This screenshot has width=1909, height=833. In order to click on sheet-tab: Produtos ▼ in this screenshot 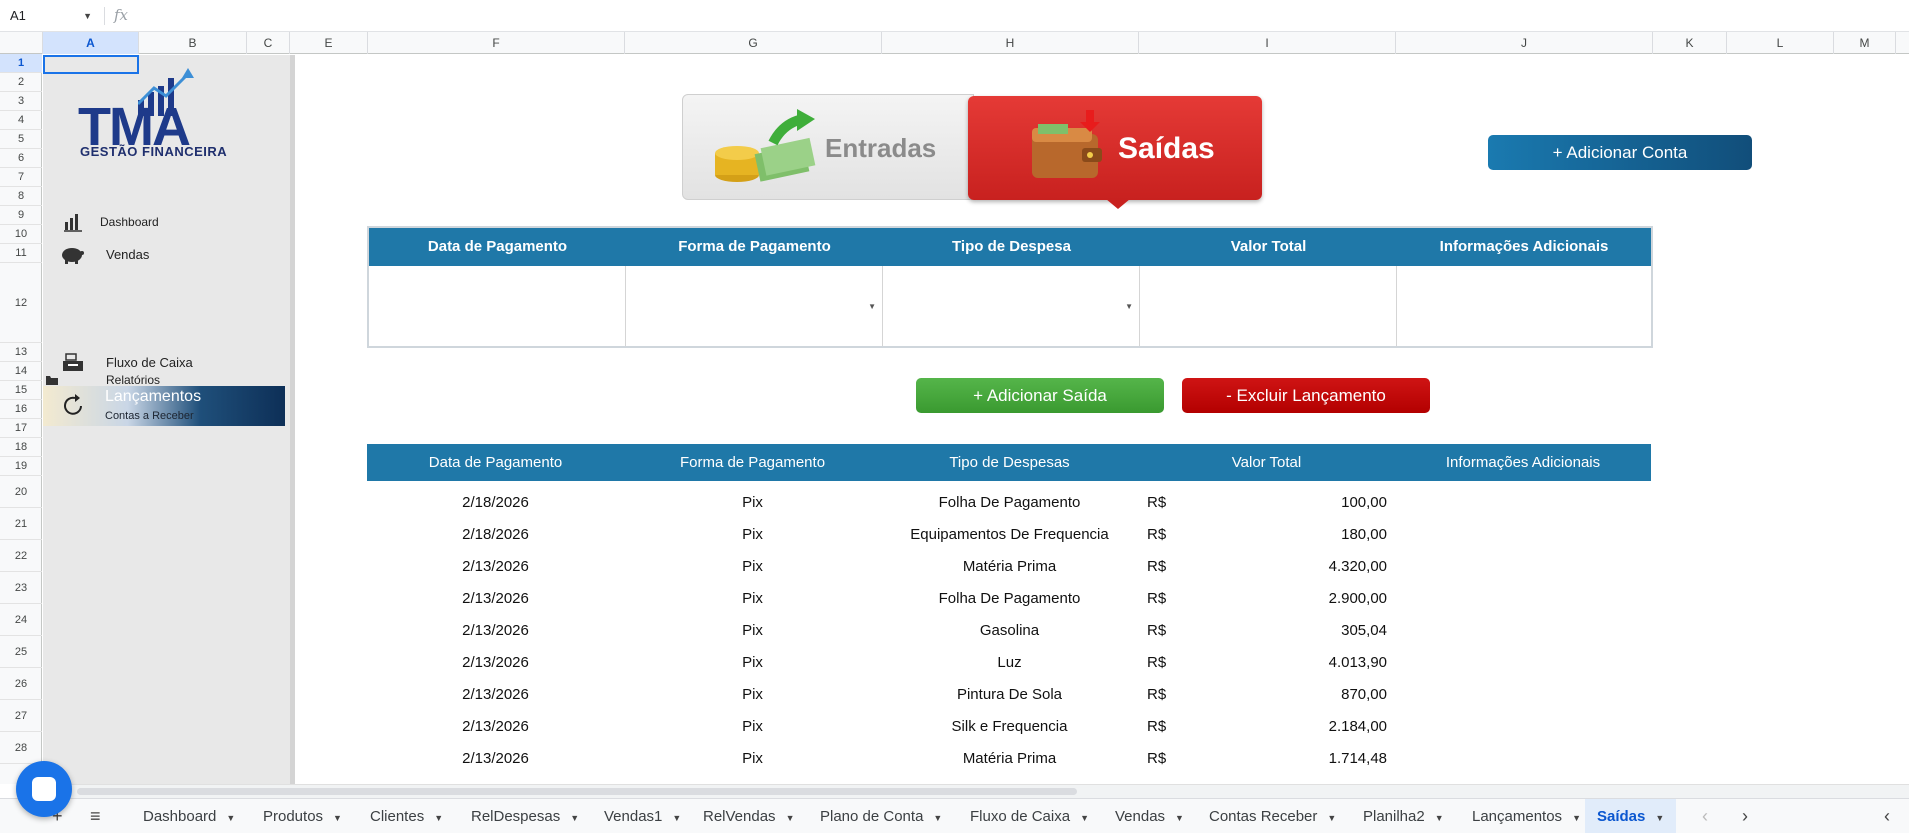, I will do `click(302, 816)`.